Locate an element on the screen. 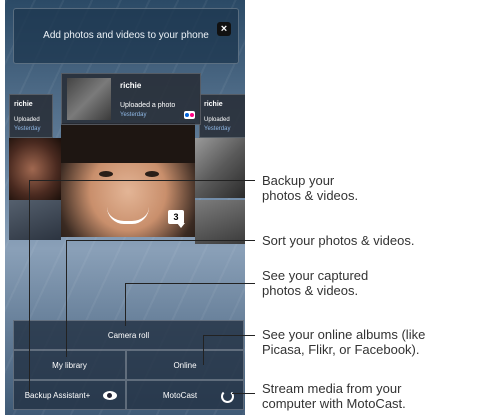 Image resolution: width=481 pixels, height=415 pixels. activity-card-main: richie Uploaded a photo Yesterday is located at coordinates (131, 99).